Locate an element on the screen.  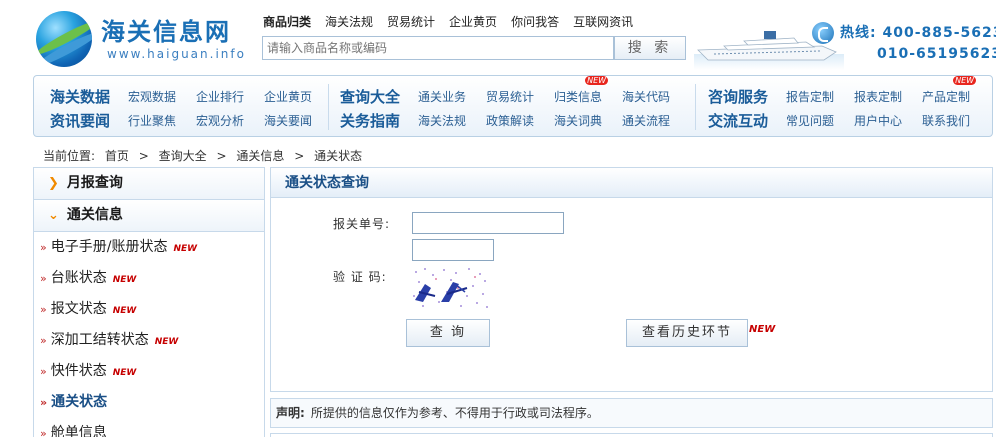
top-link: 海关法规 is located at coordinates (349, 21).